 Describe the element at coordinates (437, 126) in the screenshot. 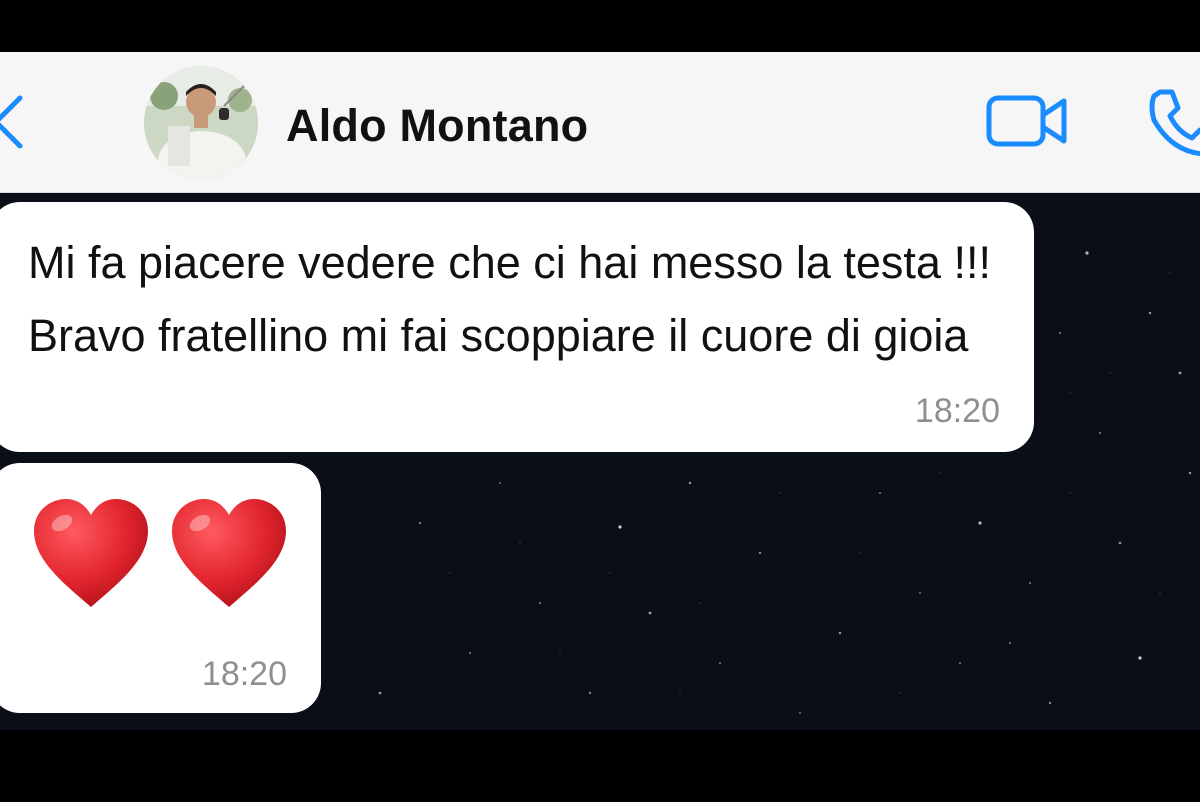

I see `contact-name: Aldo Montano` at that location.